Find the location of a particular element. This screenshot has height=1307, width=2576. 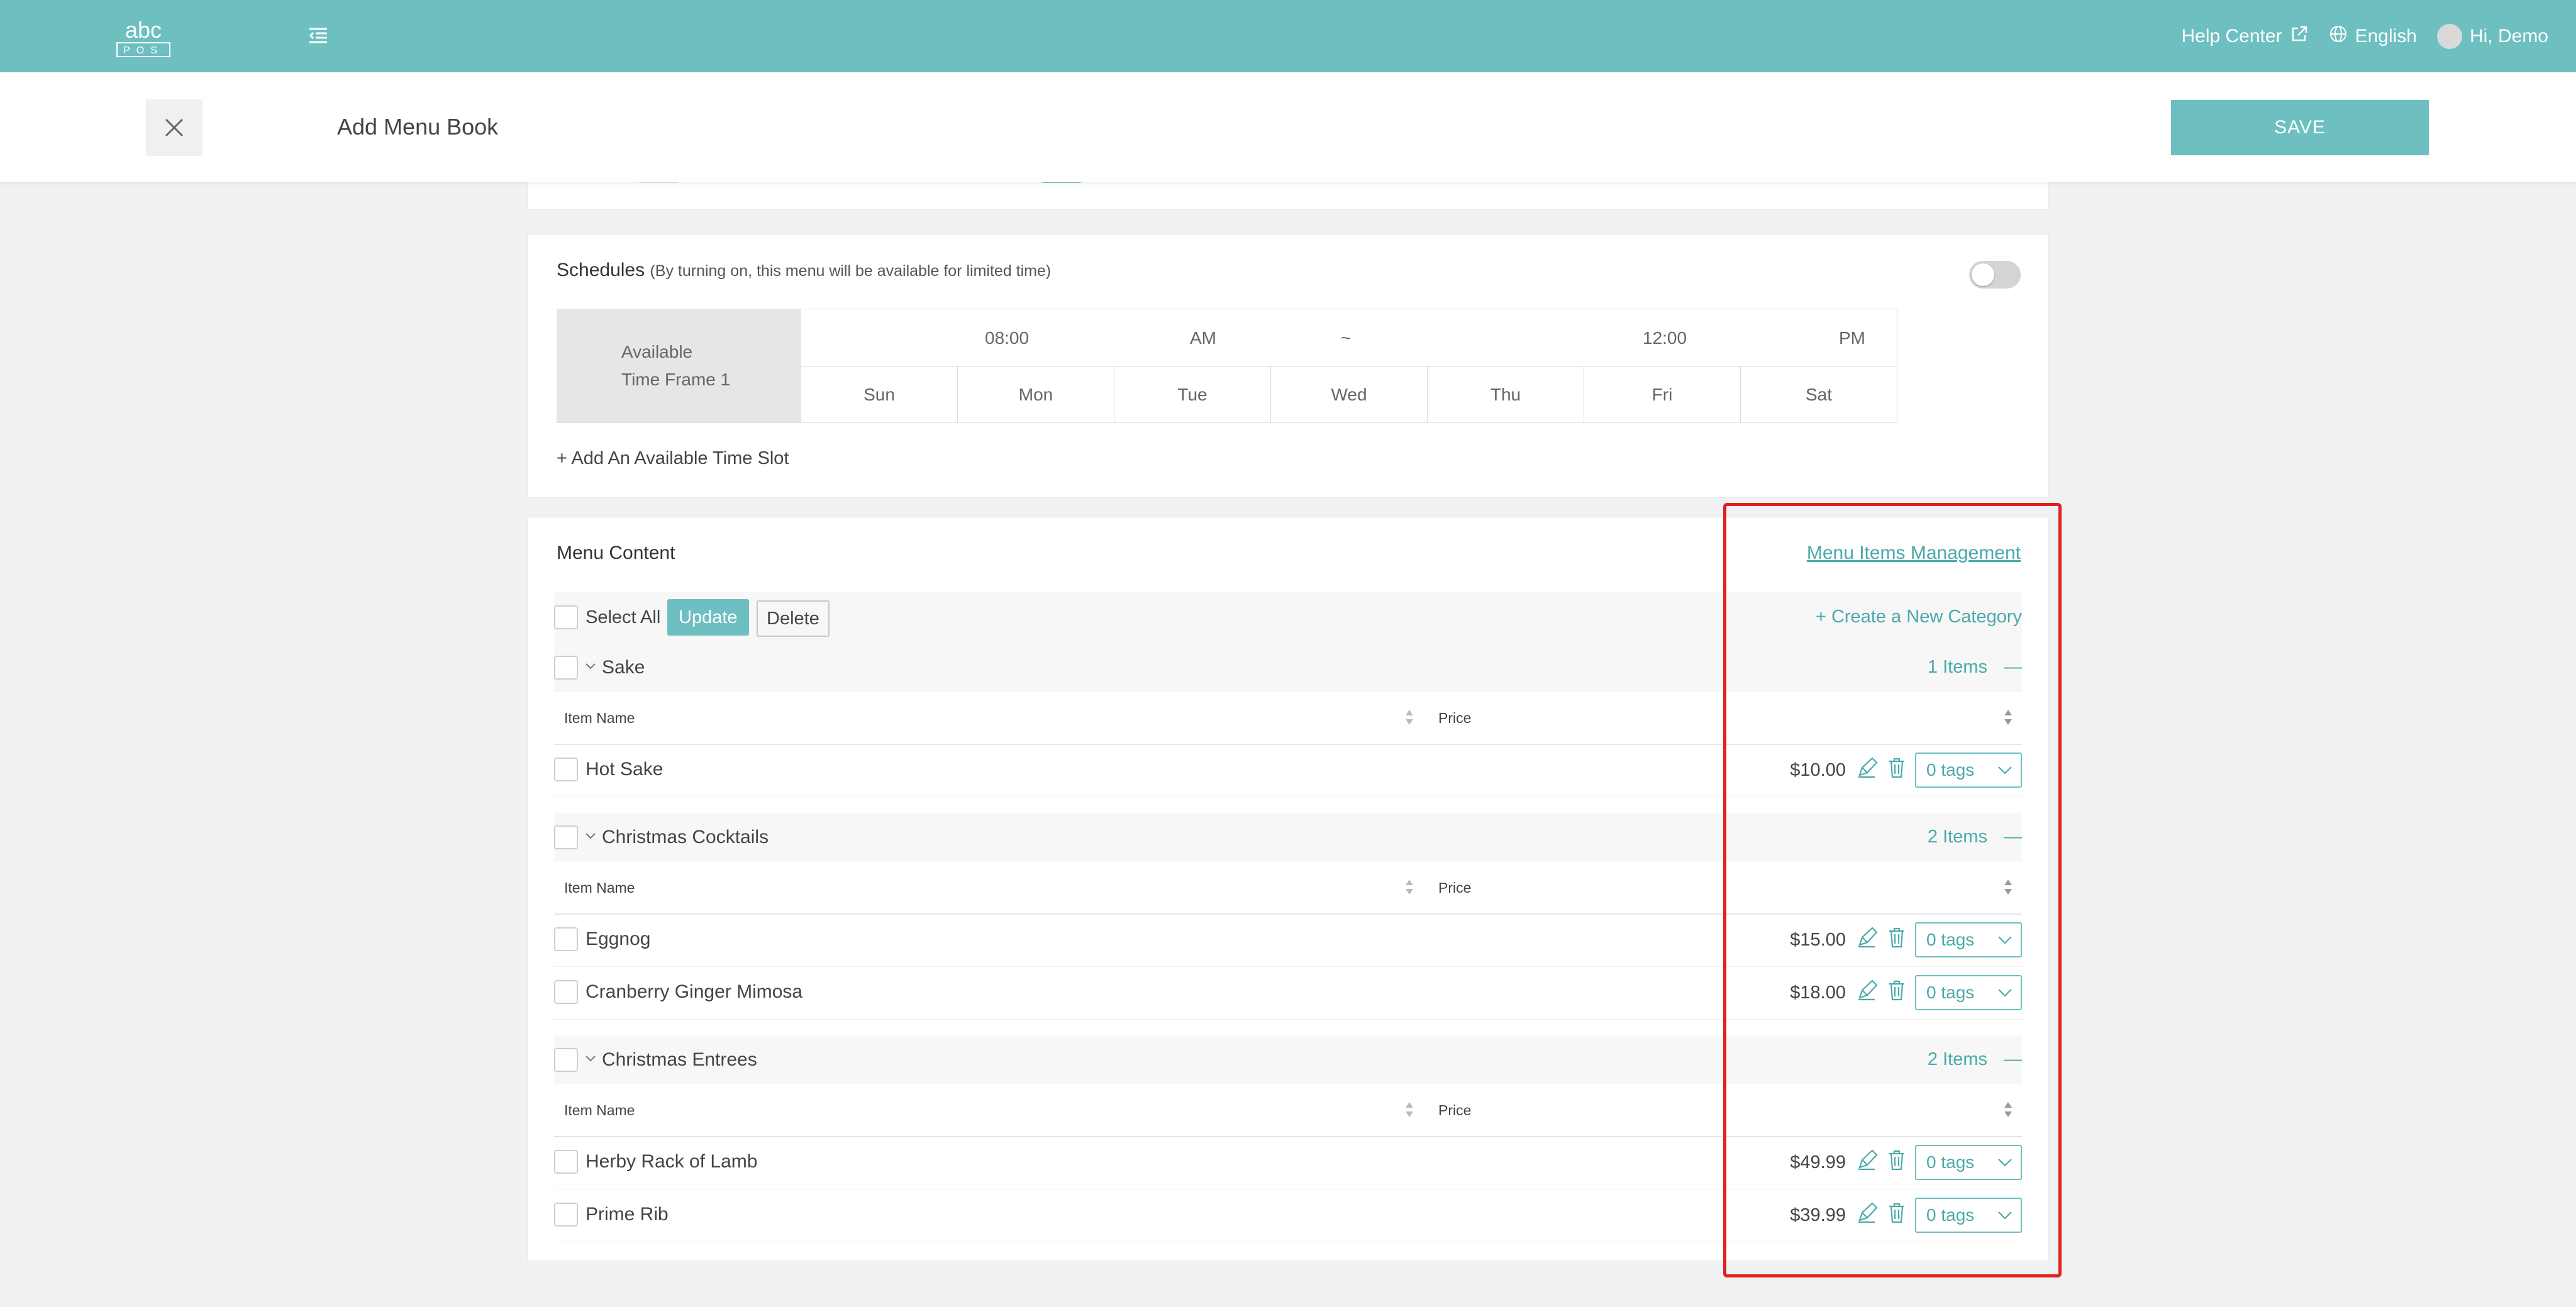

top-navigation-bar: abc POS Help Center English Hi, Demo is located at coordinates (1288, 36).